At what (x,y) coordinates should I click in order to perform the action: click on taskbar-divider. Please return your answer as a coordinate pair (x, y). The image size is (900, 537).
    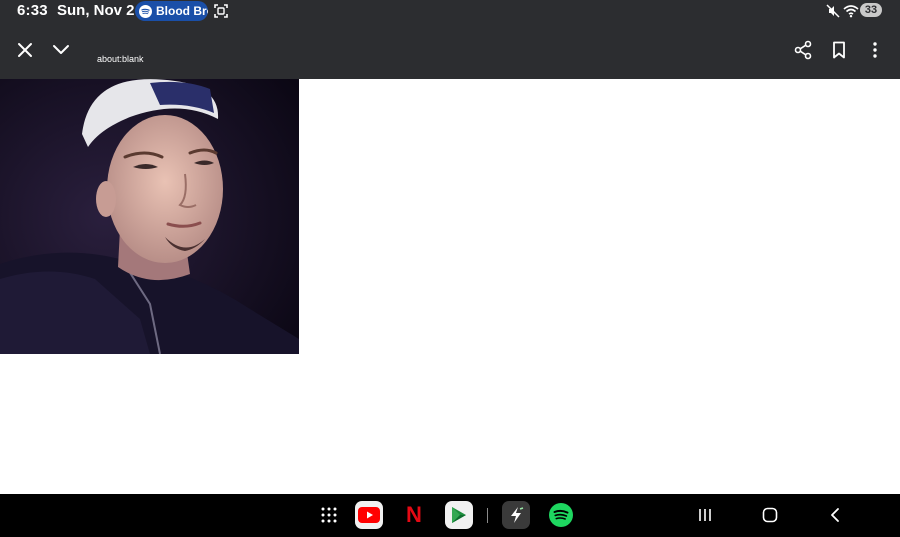
    Looking at the image, I should click on (487, 515).